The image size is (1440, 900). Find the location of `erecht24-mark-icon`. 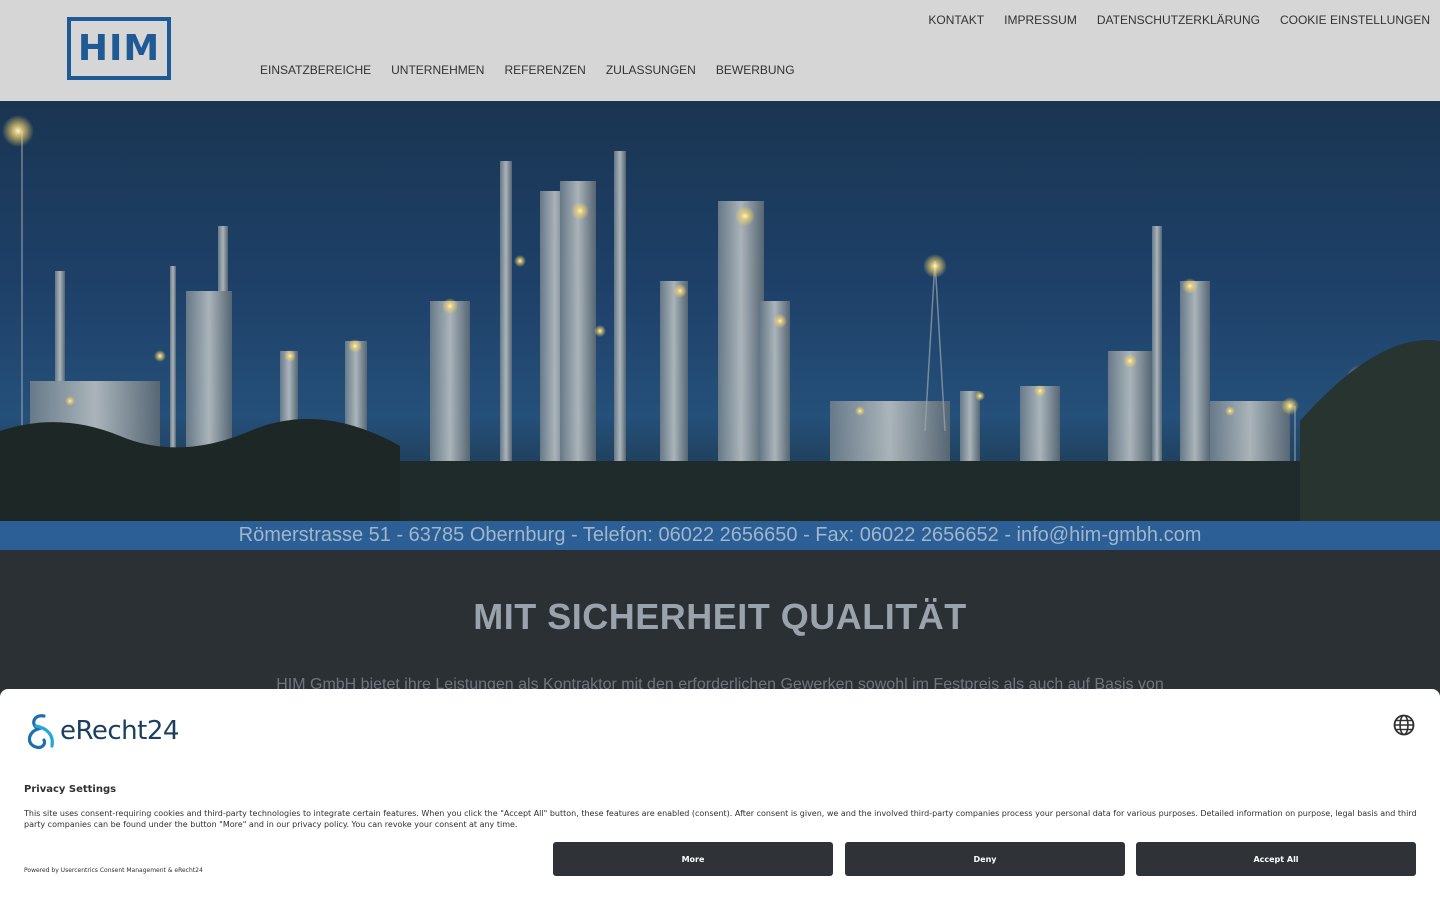

erecht24-mark-icon is located at coordinates (40, 732).